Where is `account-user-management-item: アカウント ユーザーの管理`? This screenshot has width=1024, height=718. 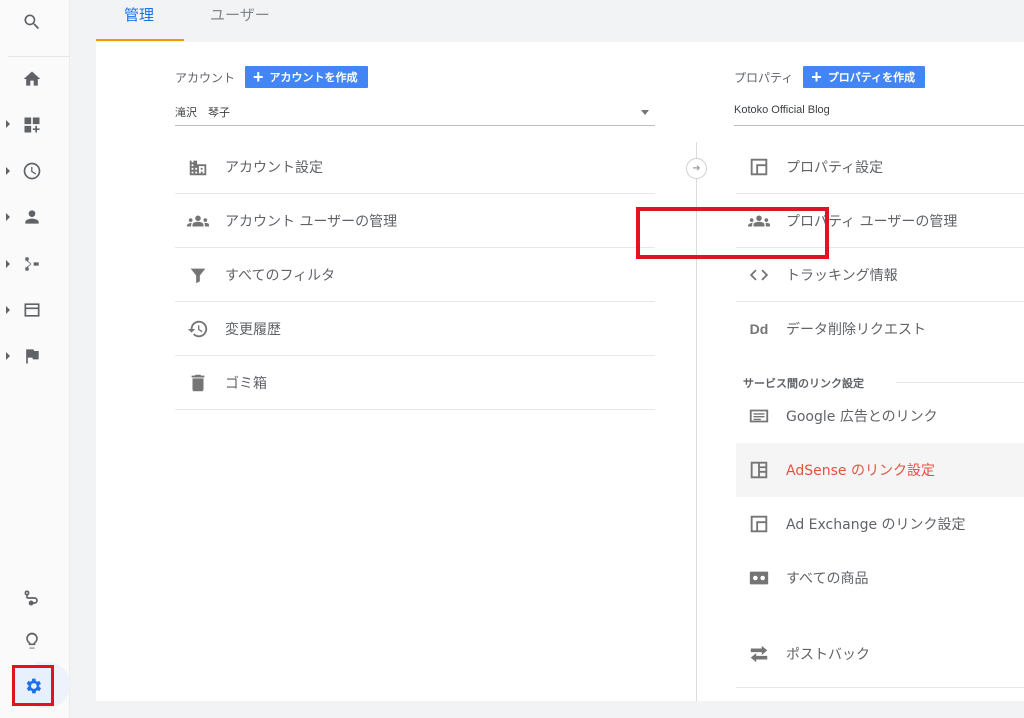 account-user-management-item: アカウント ユーザーの管理 is located at coordinates (415, 221).